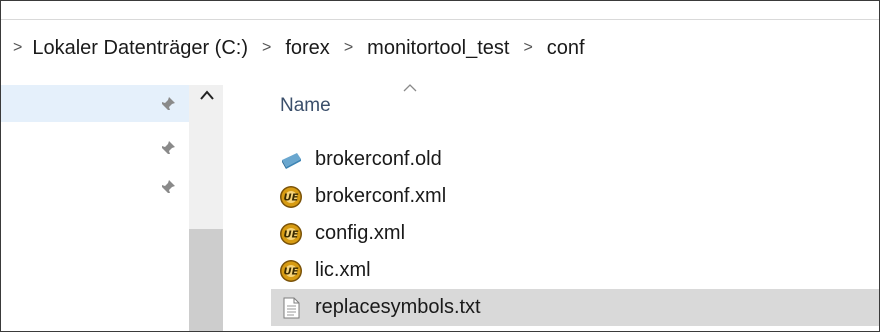 Image resolution: width=880 pixels, height=332 pixels. Describe the element at coordinates (360, 233) in the screenshot. I see `file-name: config.xml` at that location.